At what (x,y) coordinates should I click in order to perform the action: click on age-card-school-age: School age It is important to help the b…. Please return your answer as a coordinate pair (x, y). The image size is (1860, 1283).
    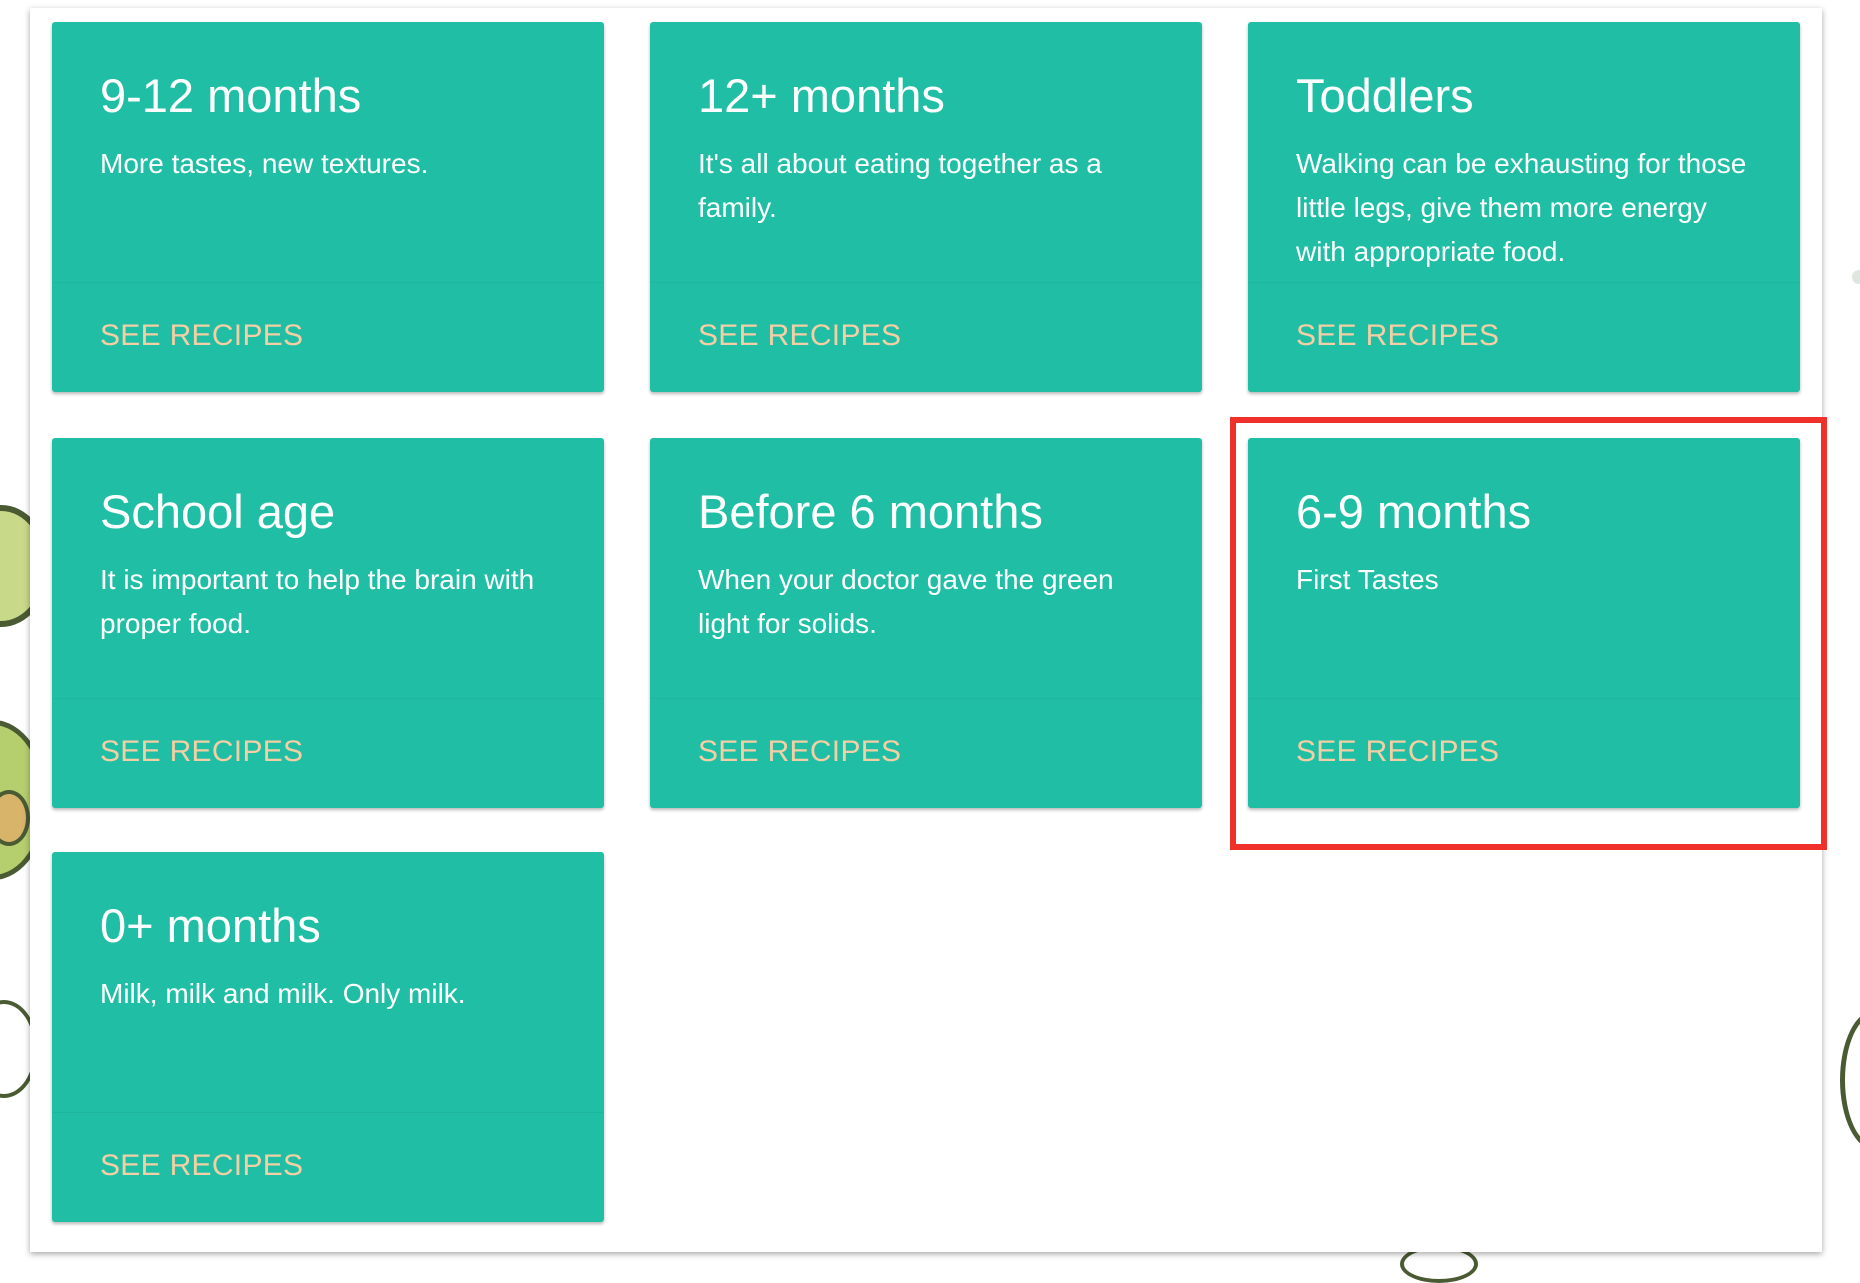
    Looking at the image, I should click on (328, 623).